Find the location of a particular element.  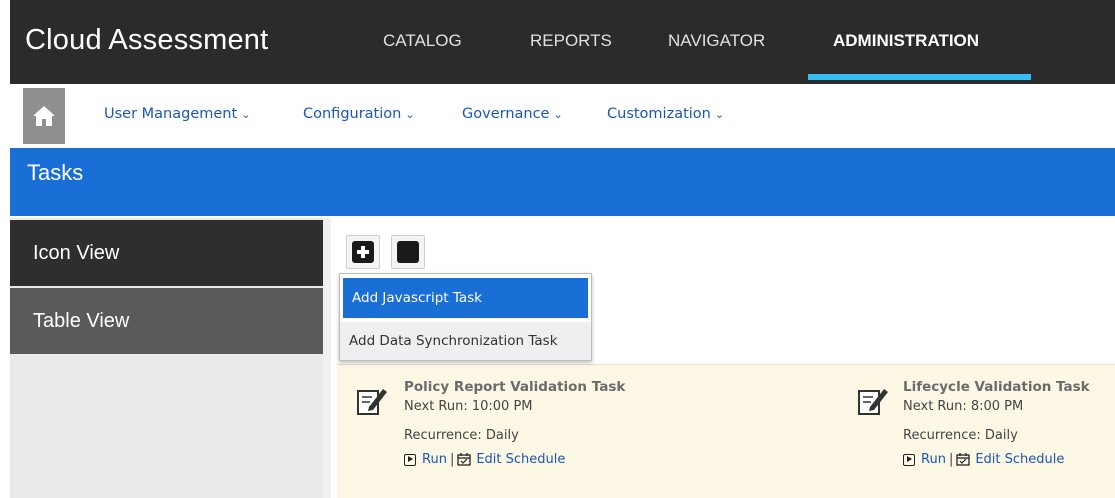

plus-square-icon is located at coordinates (363, 252).